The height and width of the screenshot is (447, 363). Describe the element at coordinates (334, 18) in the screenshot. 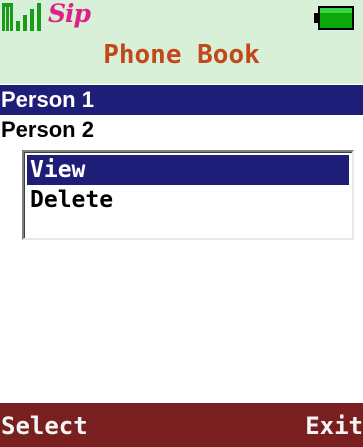

I see `battery-icon` at that location.